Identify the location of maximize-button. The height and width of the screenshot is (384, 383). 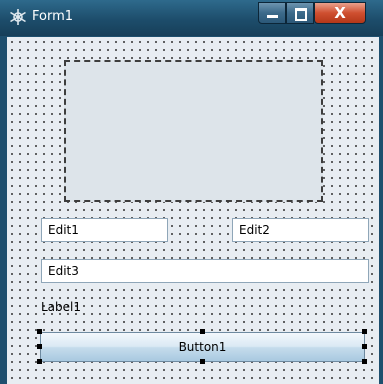
(300, 13).